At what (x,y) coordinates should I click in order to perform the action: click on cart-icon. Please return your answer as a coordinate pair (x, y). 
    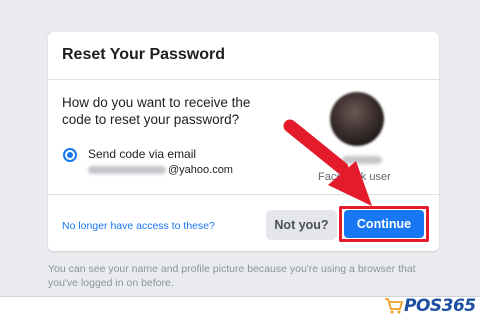
    Looking at the image, I should click on (394, 306).